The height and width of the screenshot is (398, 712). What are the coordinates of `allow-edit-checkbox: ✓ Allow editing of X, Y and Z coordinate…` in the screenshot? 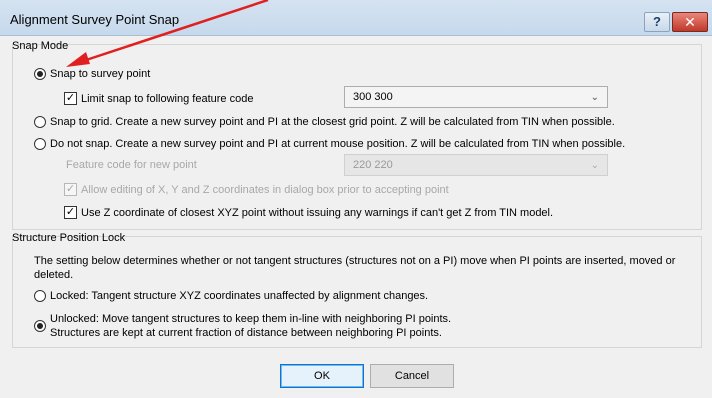 It's located at (256, 189).